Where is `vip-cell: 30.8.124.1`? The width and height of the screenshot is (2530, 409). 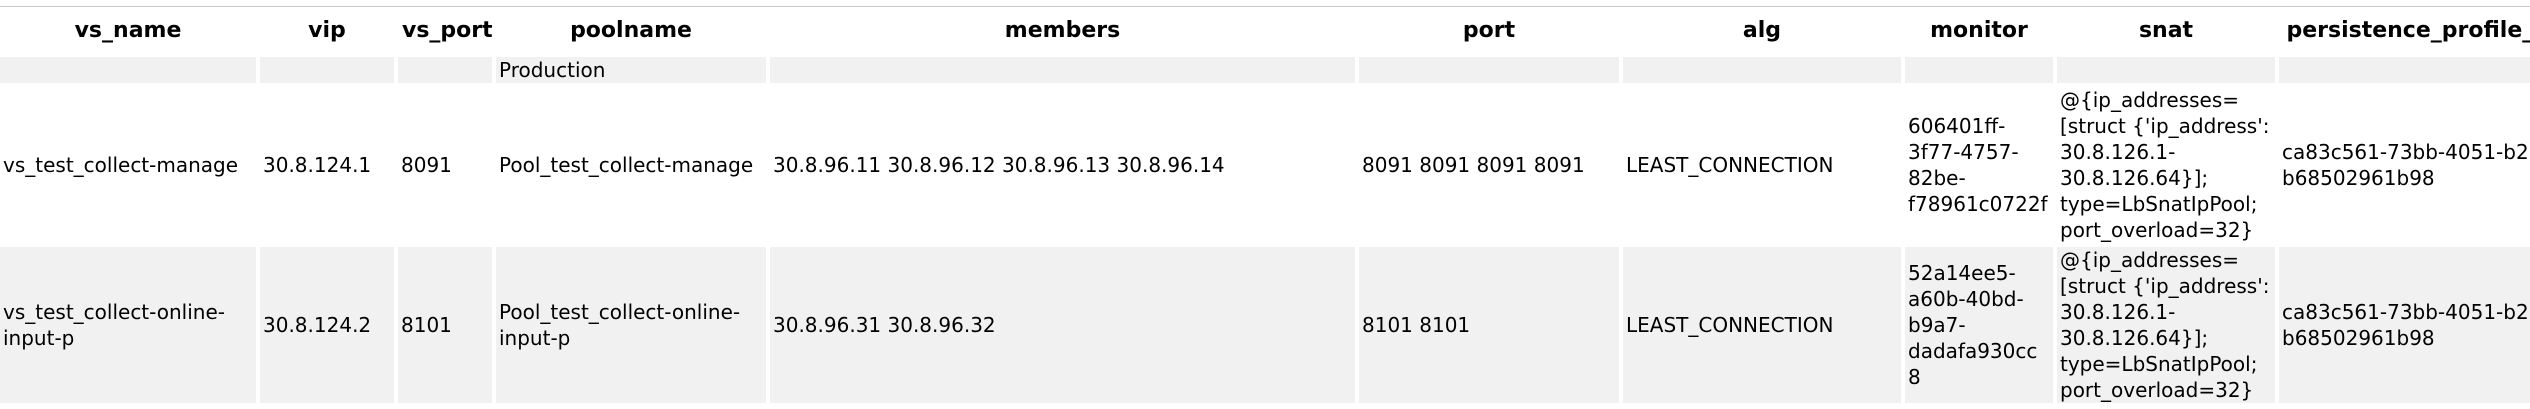 vip-cell: 30.8.124.1 is located at coordinates (327, 165).